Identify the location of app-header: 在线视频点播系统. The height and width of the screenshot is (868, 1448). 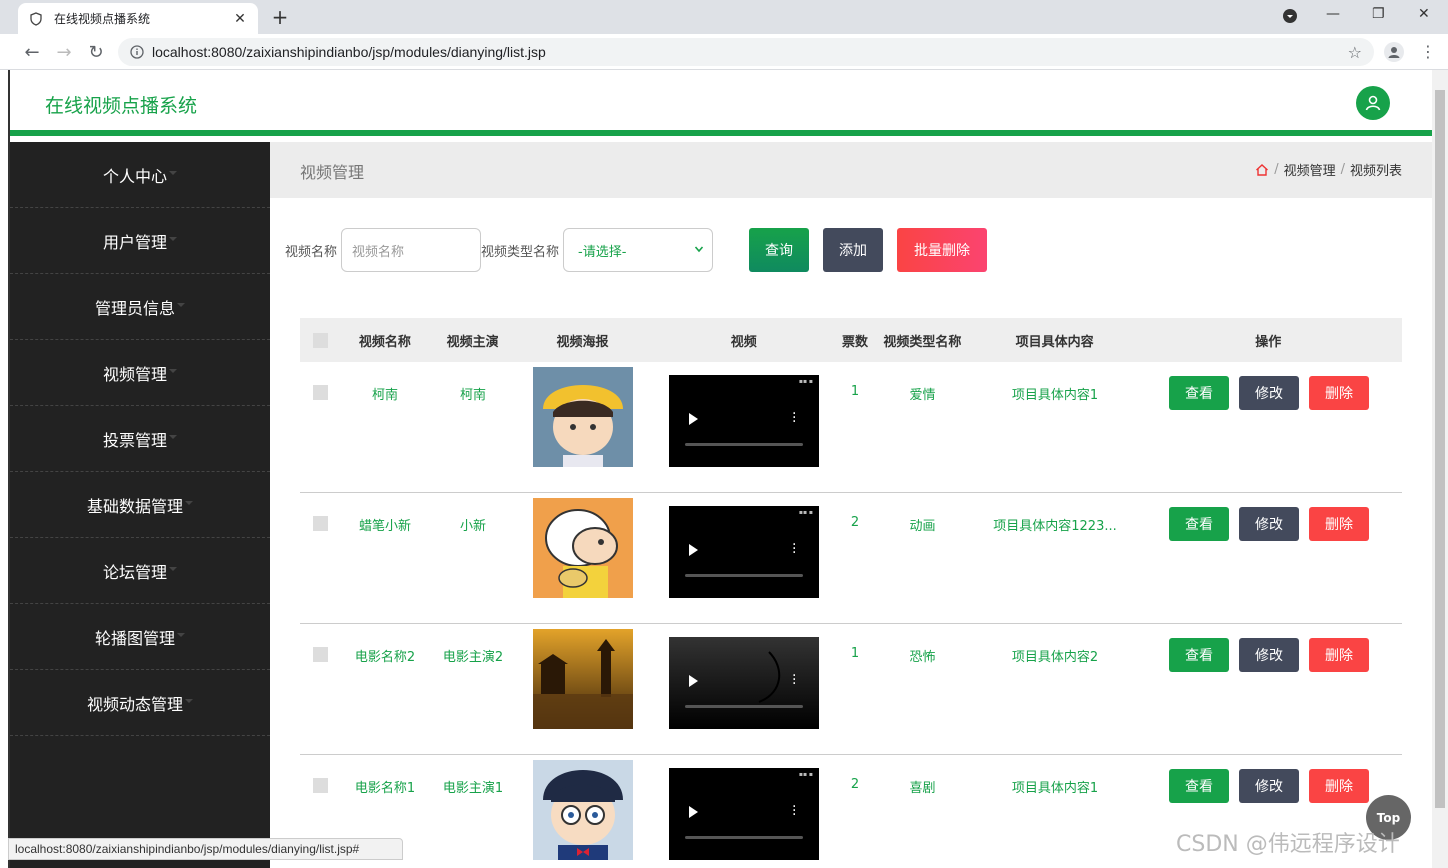
(721, 103).